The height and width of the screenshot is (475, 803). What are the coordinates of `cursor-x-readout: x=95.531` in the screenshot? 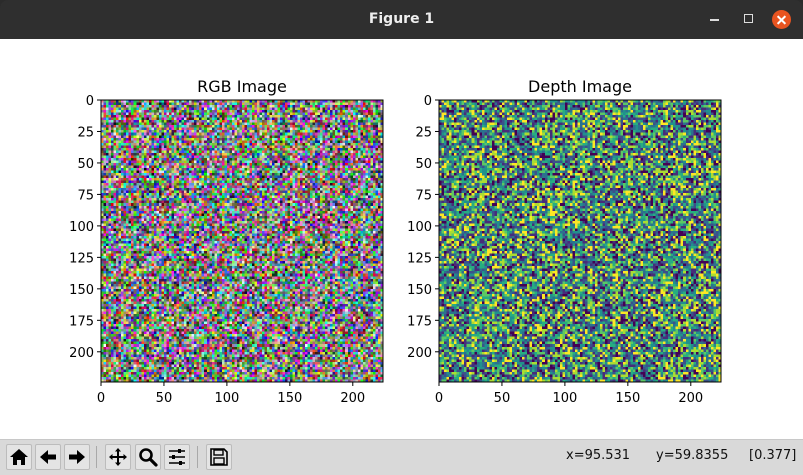 It's located at (598, 455).